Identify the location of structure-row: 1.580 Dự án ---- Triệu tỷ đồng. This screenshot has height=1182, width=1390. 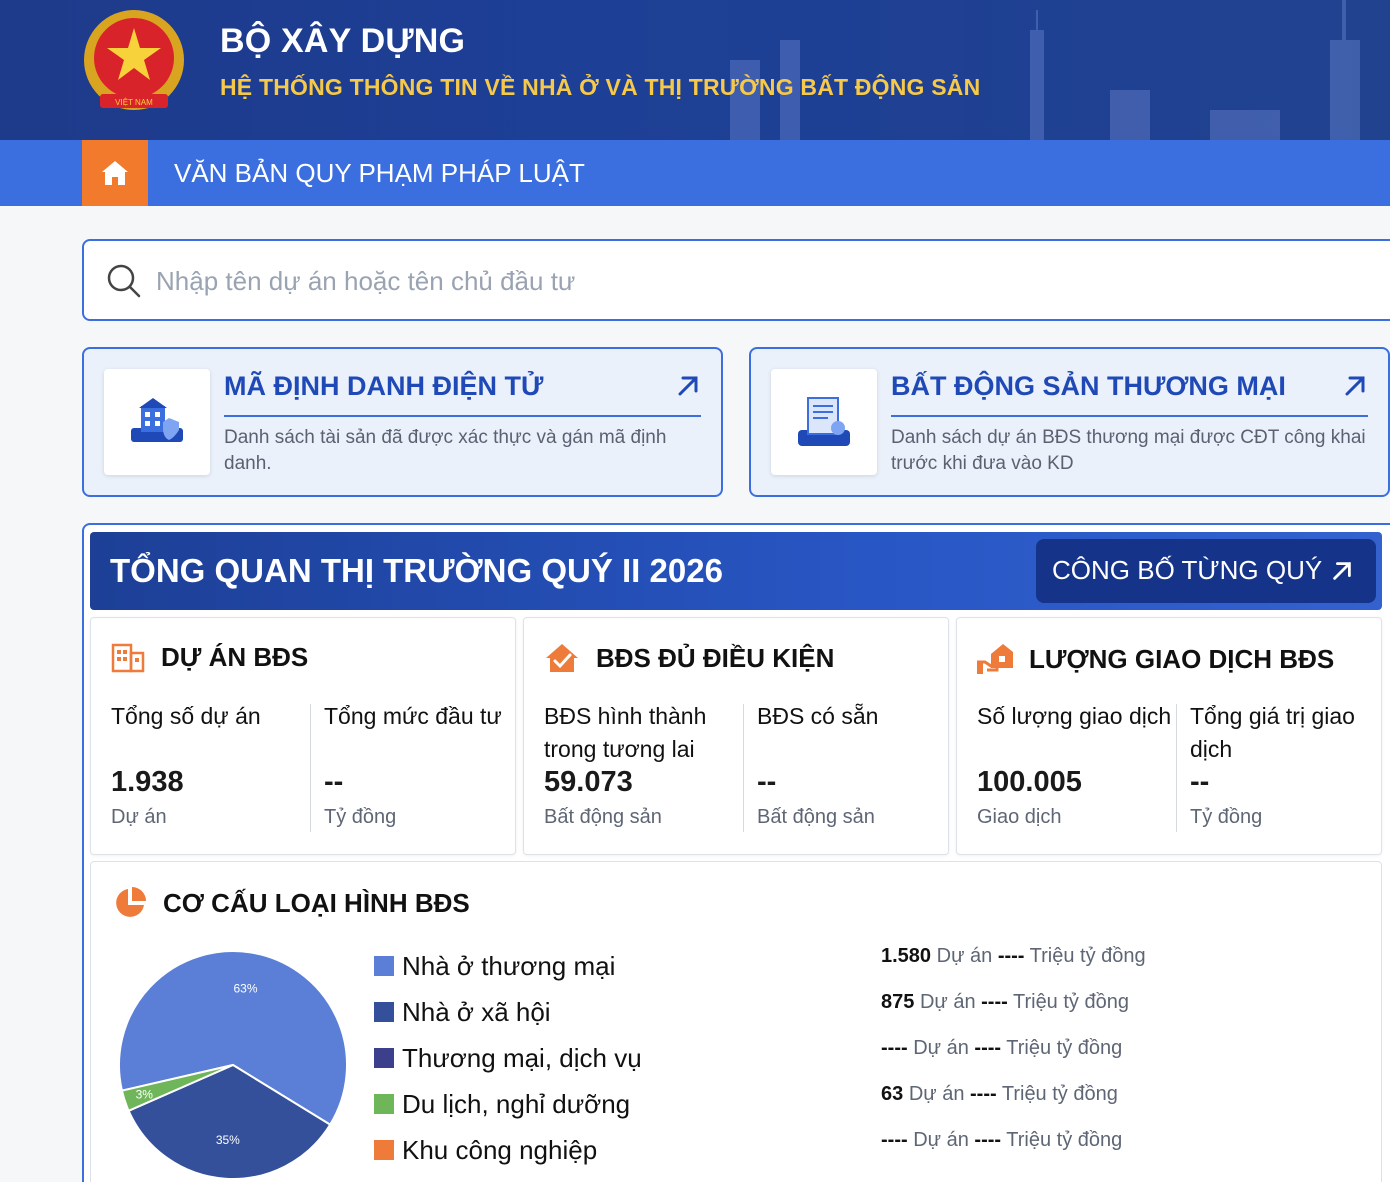
(1013, 964).